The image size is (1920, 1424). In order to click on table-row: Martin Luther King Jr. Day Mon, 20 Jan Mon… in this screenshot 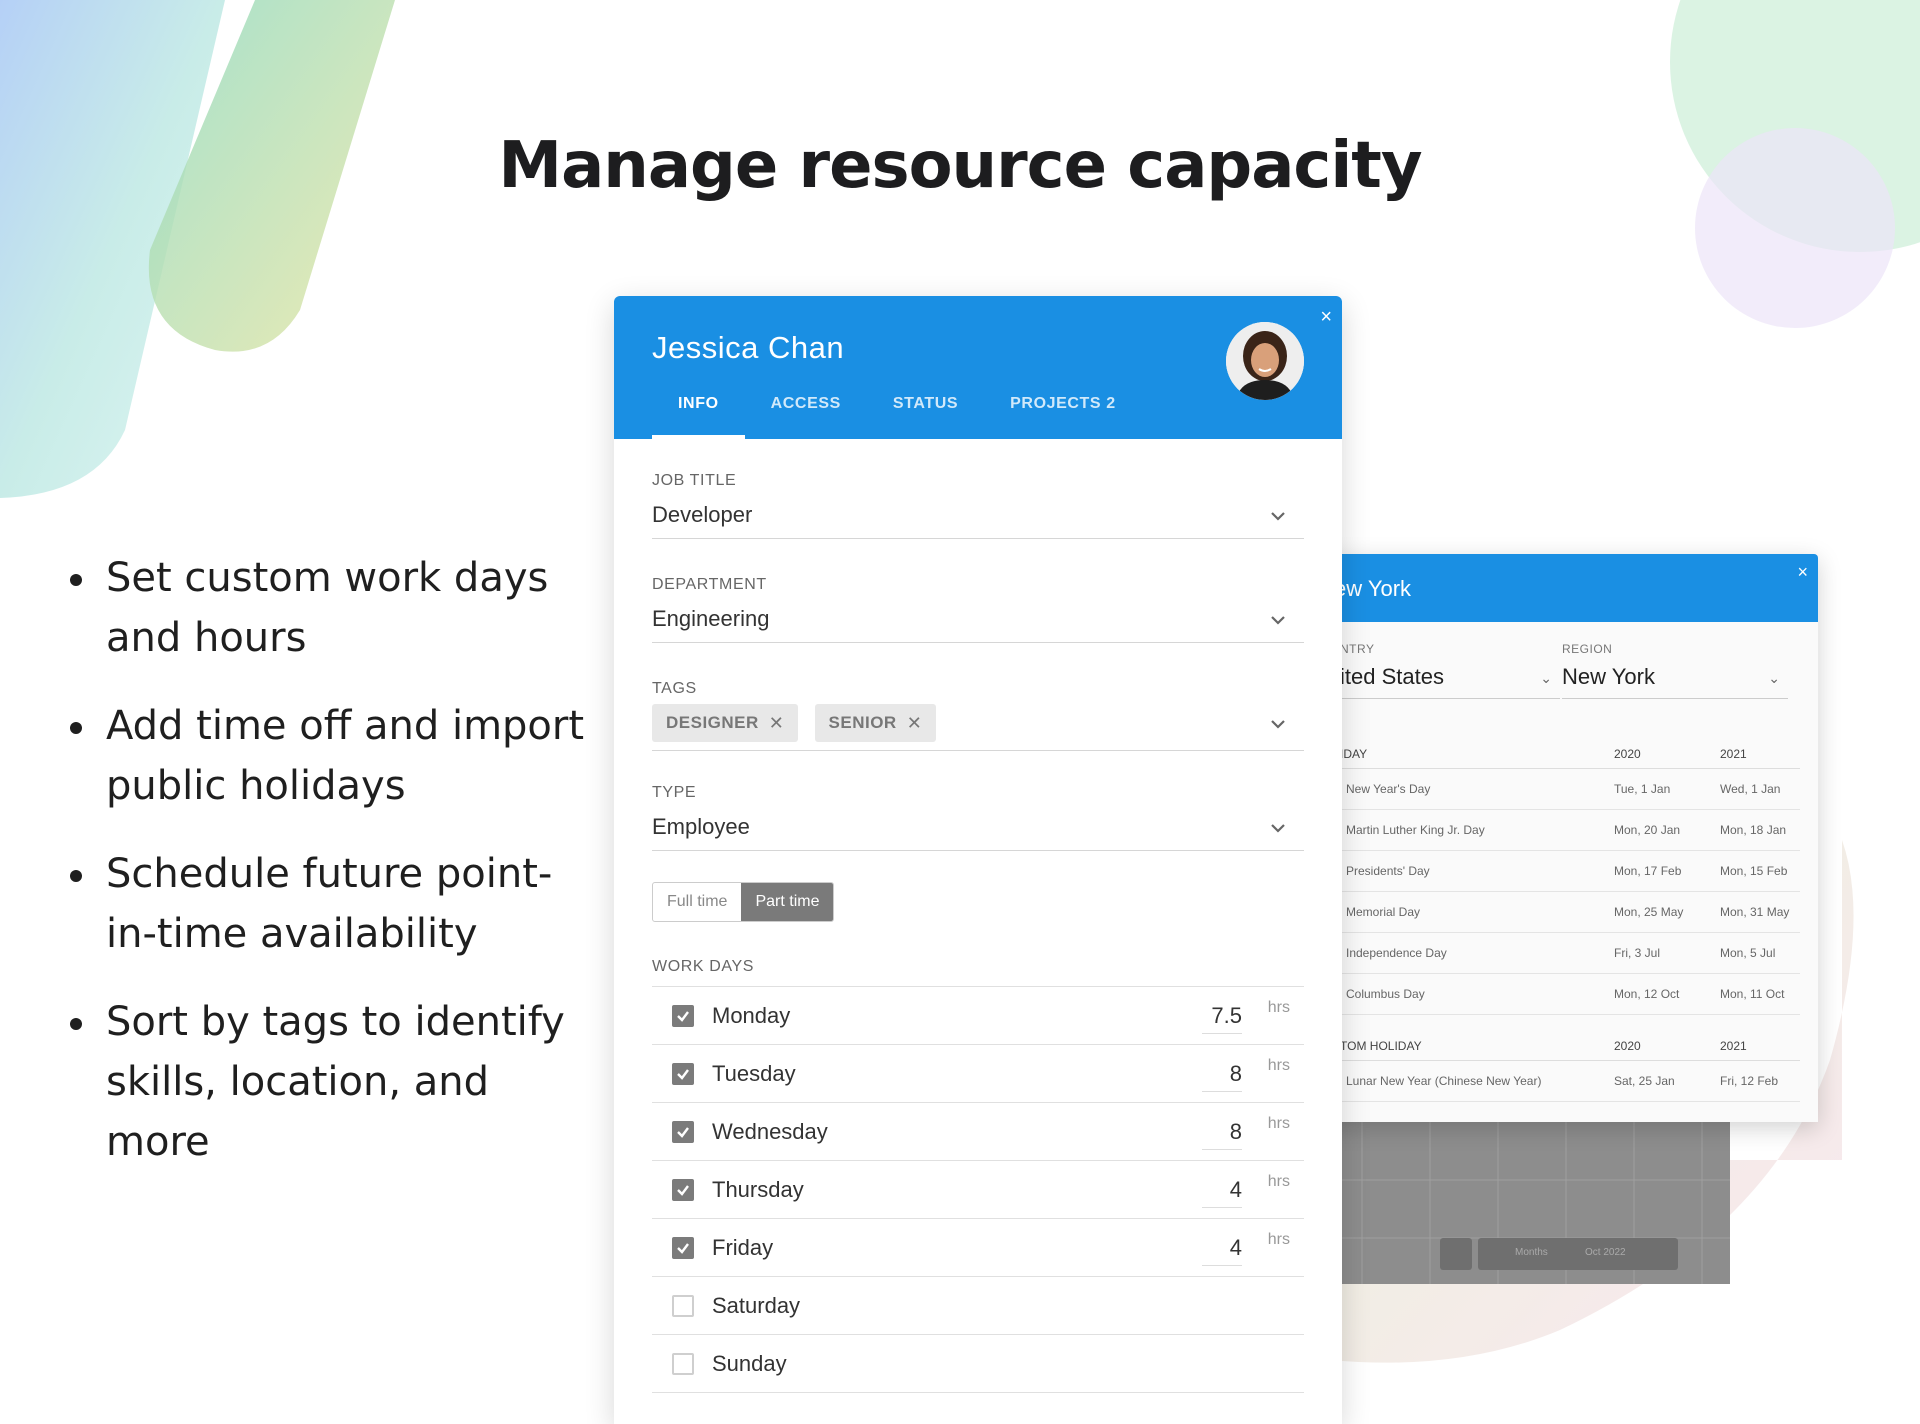, I will do `click(1570, 830)`.